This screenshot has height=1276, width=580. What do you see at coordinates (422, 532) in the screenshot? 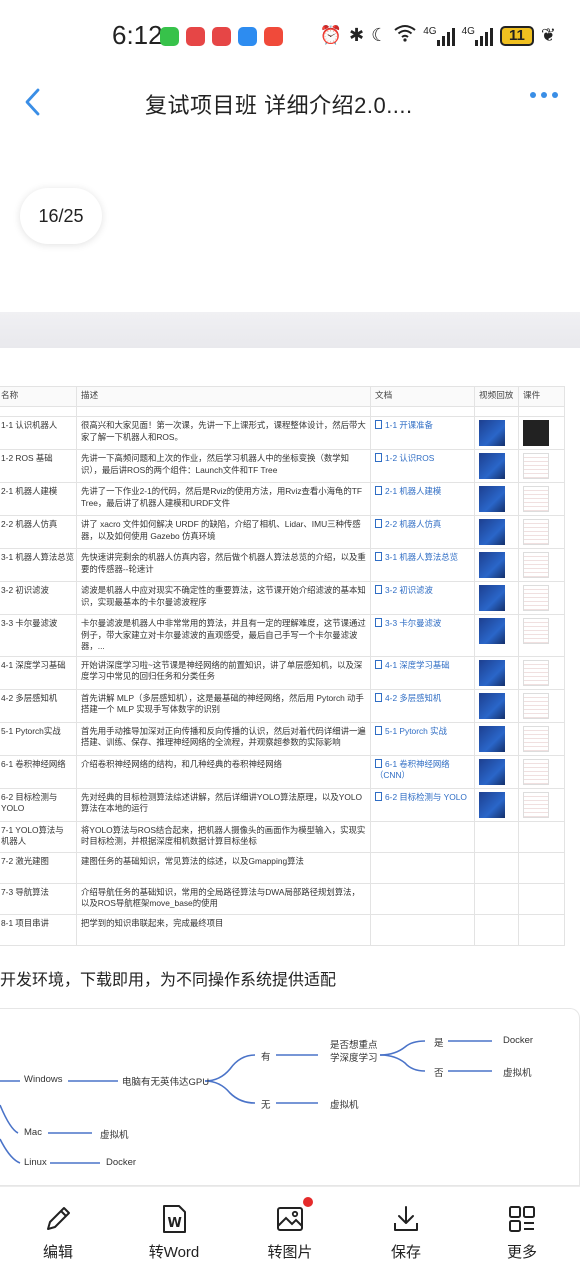
I see `doc-link: 2-2 机器人仿真` at bounding box center [422, 532].